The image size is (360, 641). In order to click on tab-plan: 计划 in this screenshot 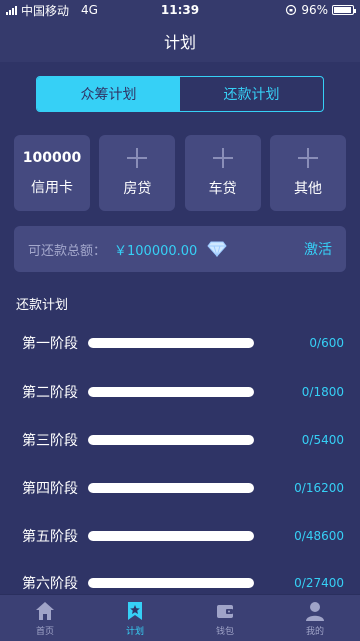, I will do `click(135, 618)`.